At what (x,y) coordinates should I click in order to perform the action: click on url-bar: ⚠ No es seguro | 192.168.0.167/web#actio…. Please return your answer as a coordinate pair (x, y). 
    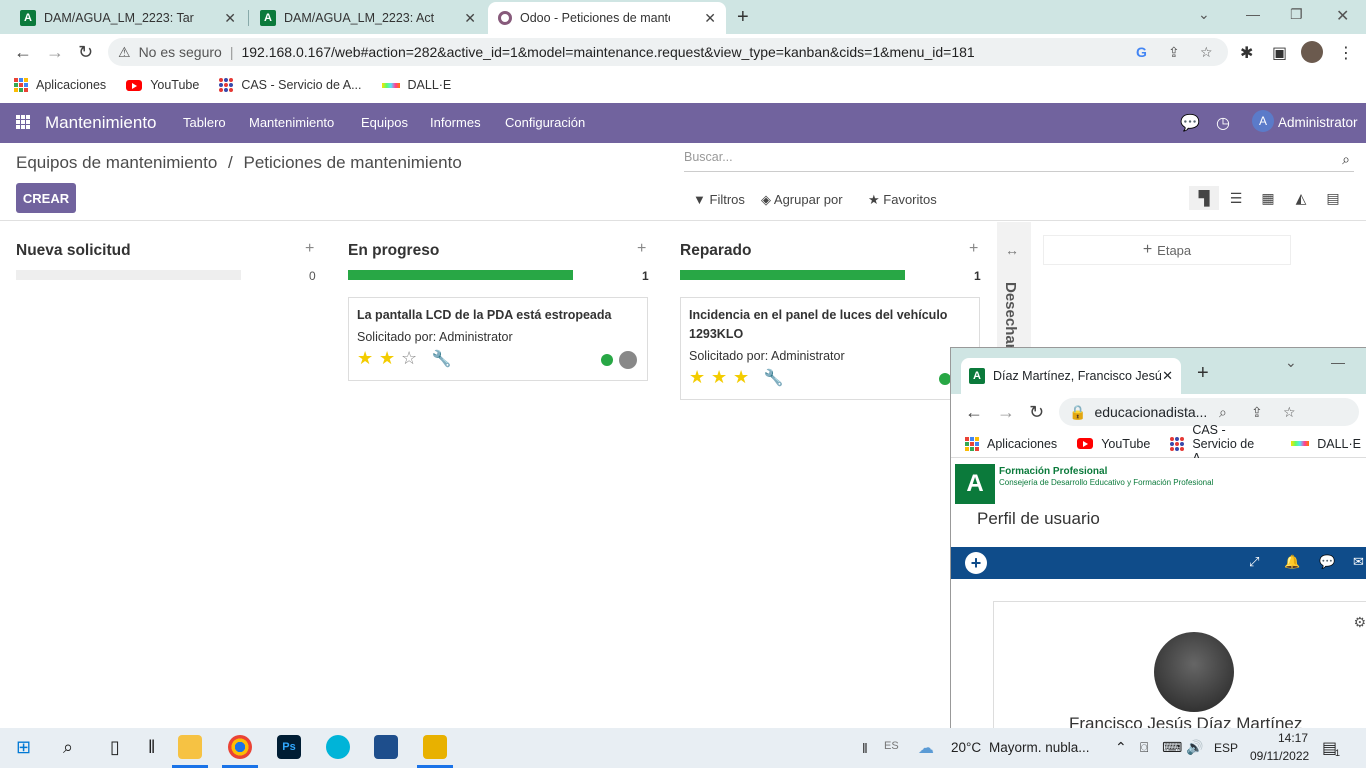
    Looking at the image, I should click on (668, 52).